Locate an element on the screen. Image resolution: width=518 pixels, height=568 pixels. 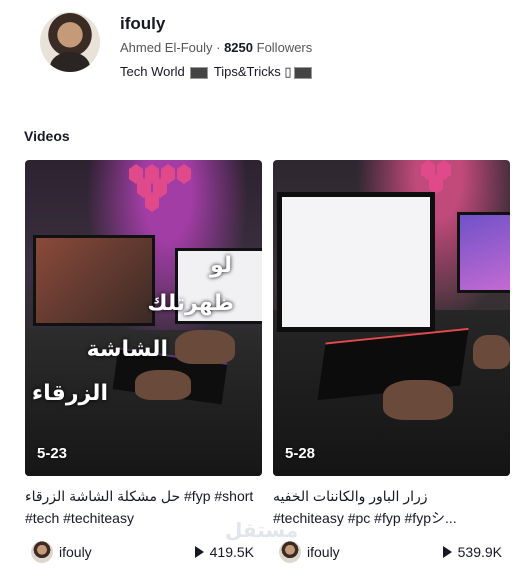
neon-hex-light is located at coordinates (184, 174).